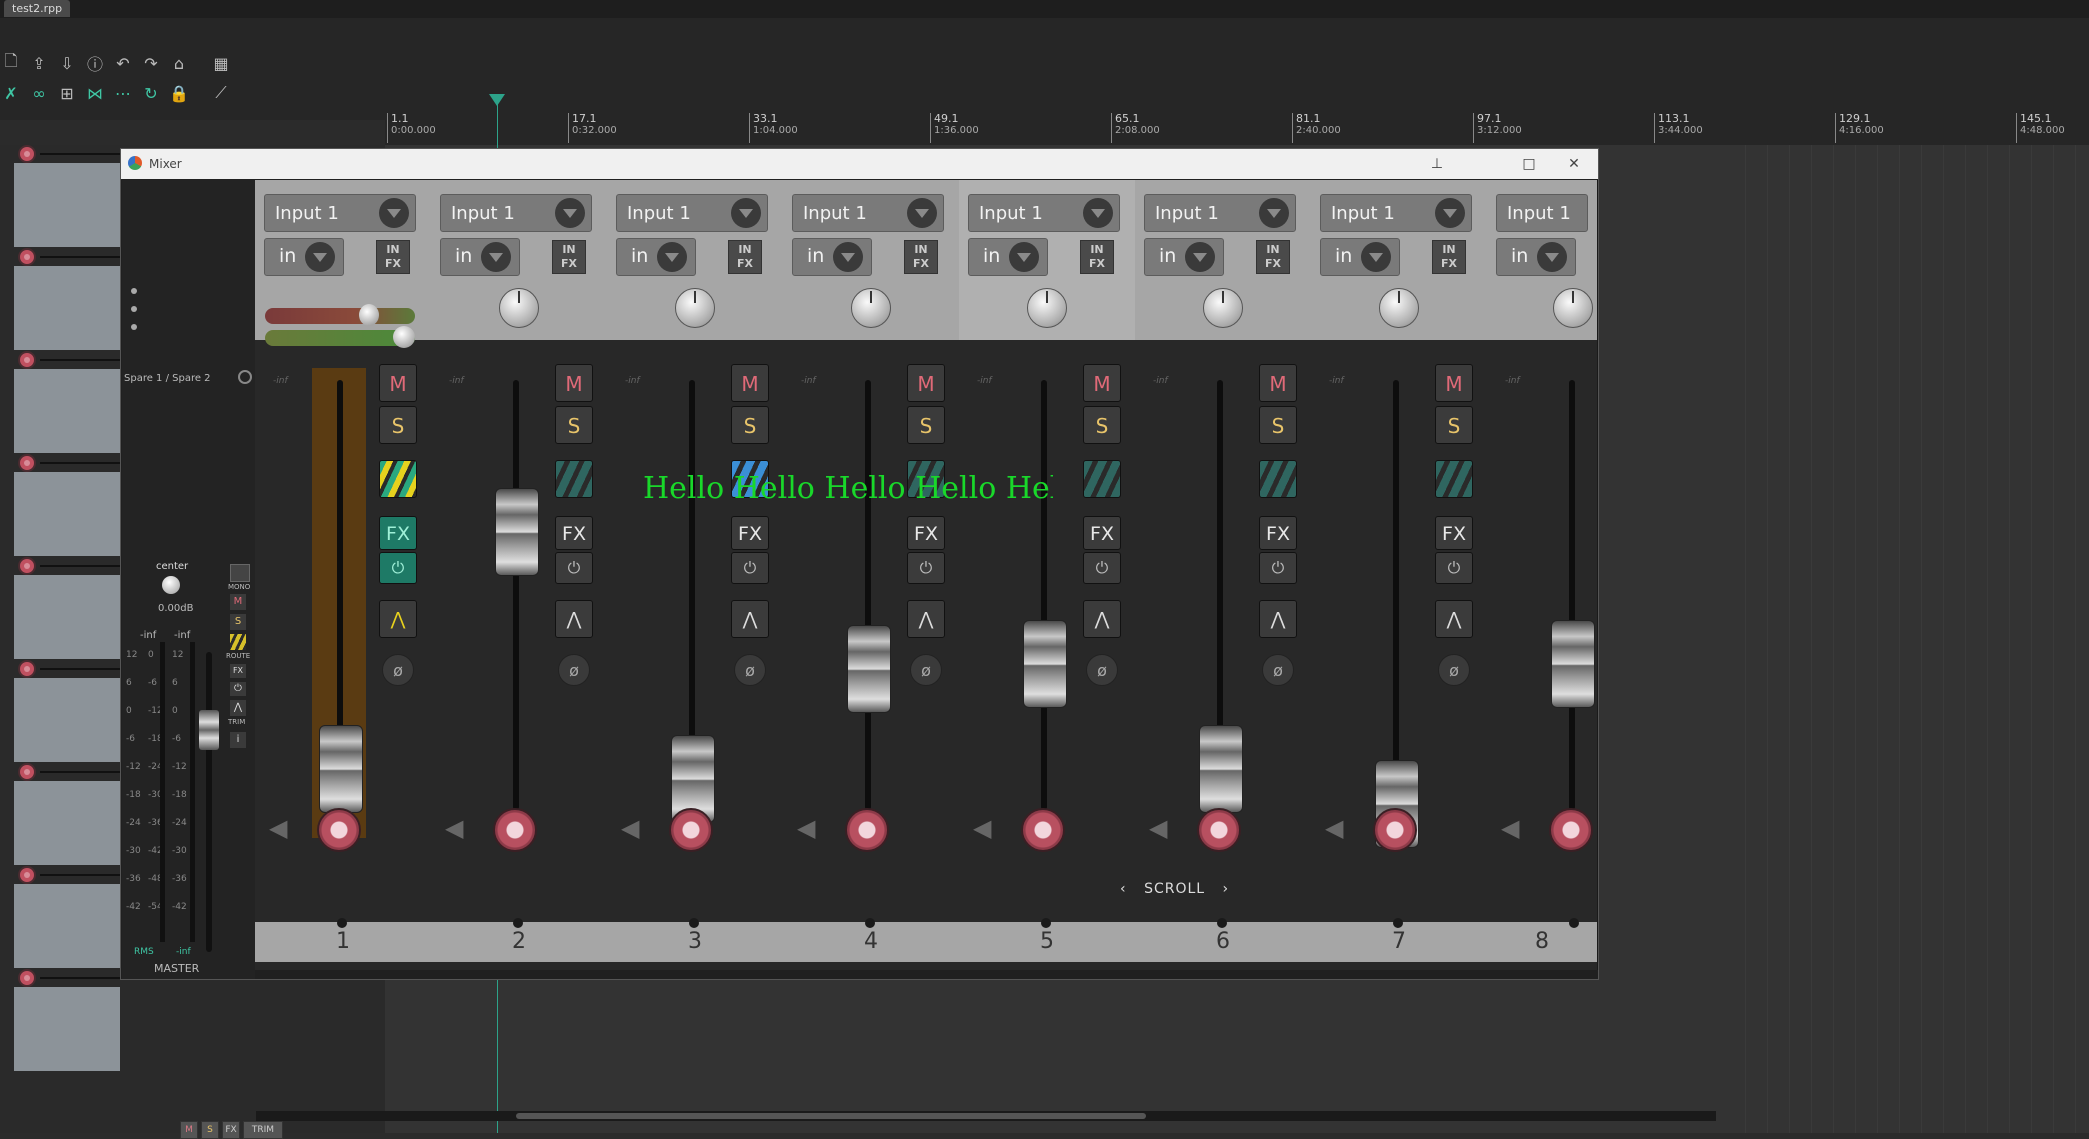  Describe the element at coordinates (369, 315) in the screenshot. I see `volume-slider-knob` at that location.